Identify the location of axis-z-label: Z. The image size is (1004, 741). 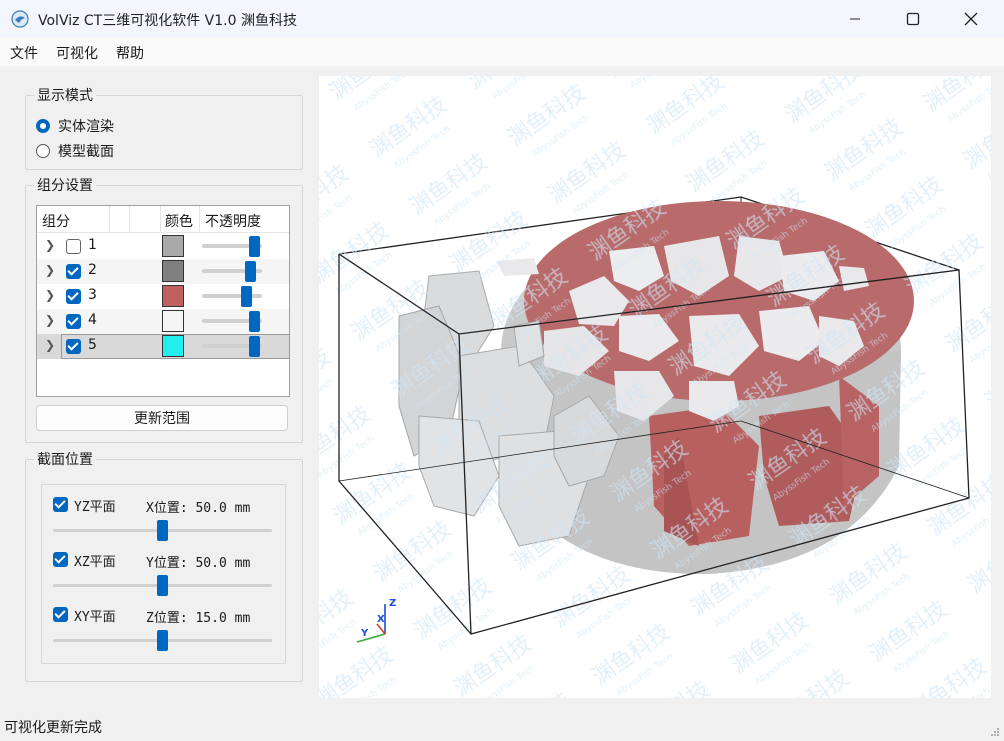
(392, 603).